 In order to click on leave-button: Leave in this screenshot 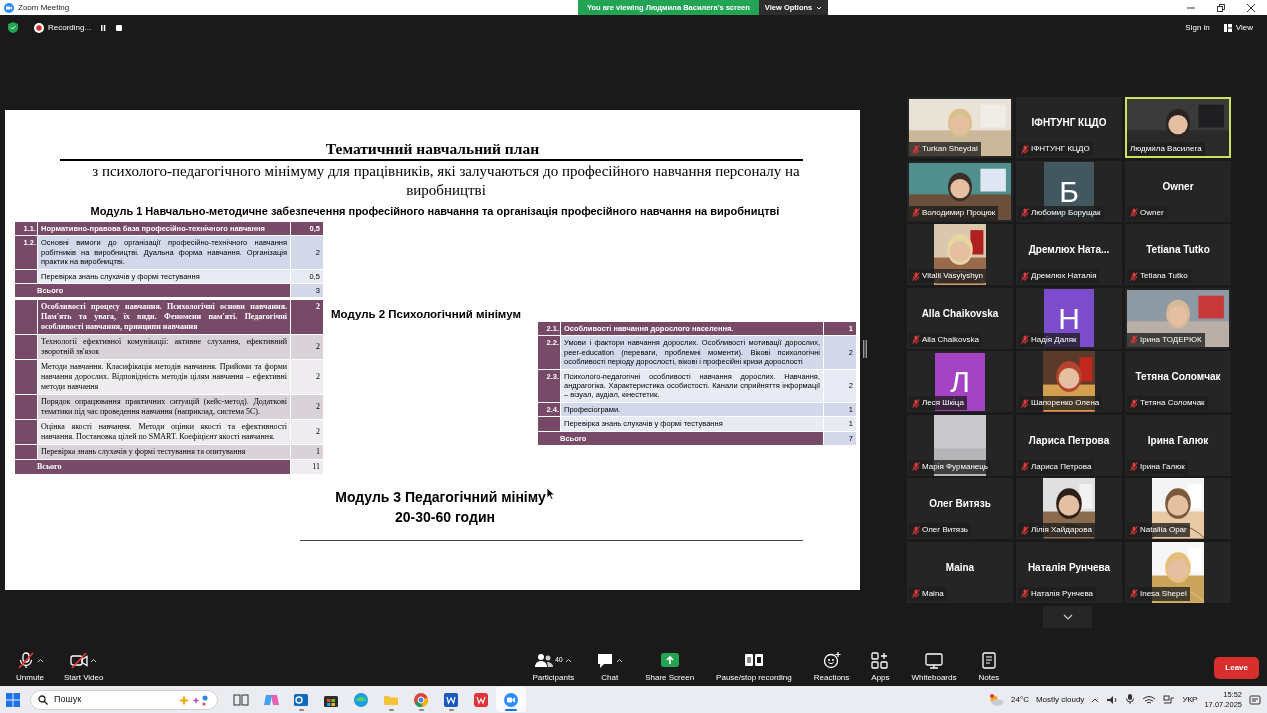, I will do `click(1236, 668)`.